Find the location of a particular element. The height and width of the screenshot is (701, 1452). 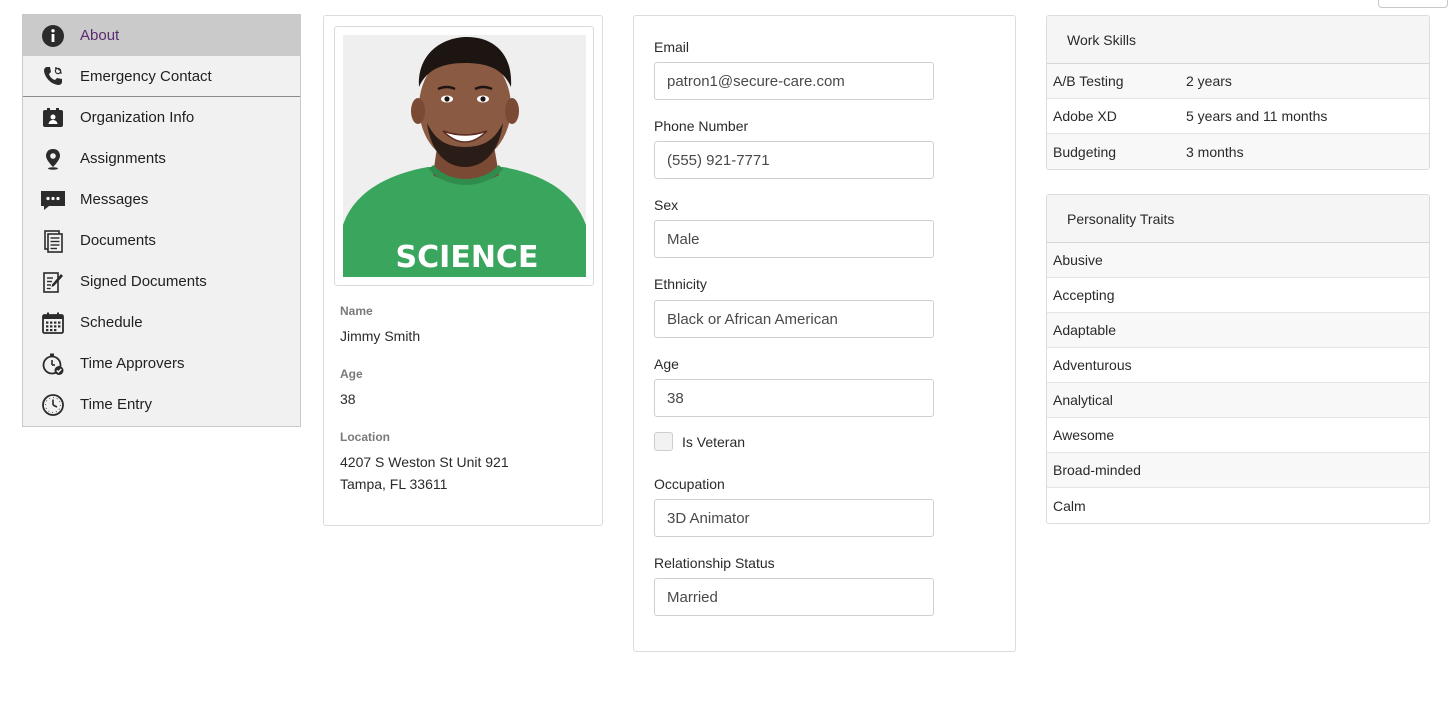

sidebar-item-signed-documents: Signed Documents is located at coordinates (161, 281).